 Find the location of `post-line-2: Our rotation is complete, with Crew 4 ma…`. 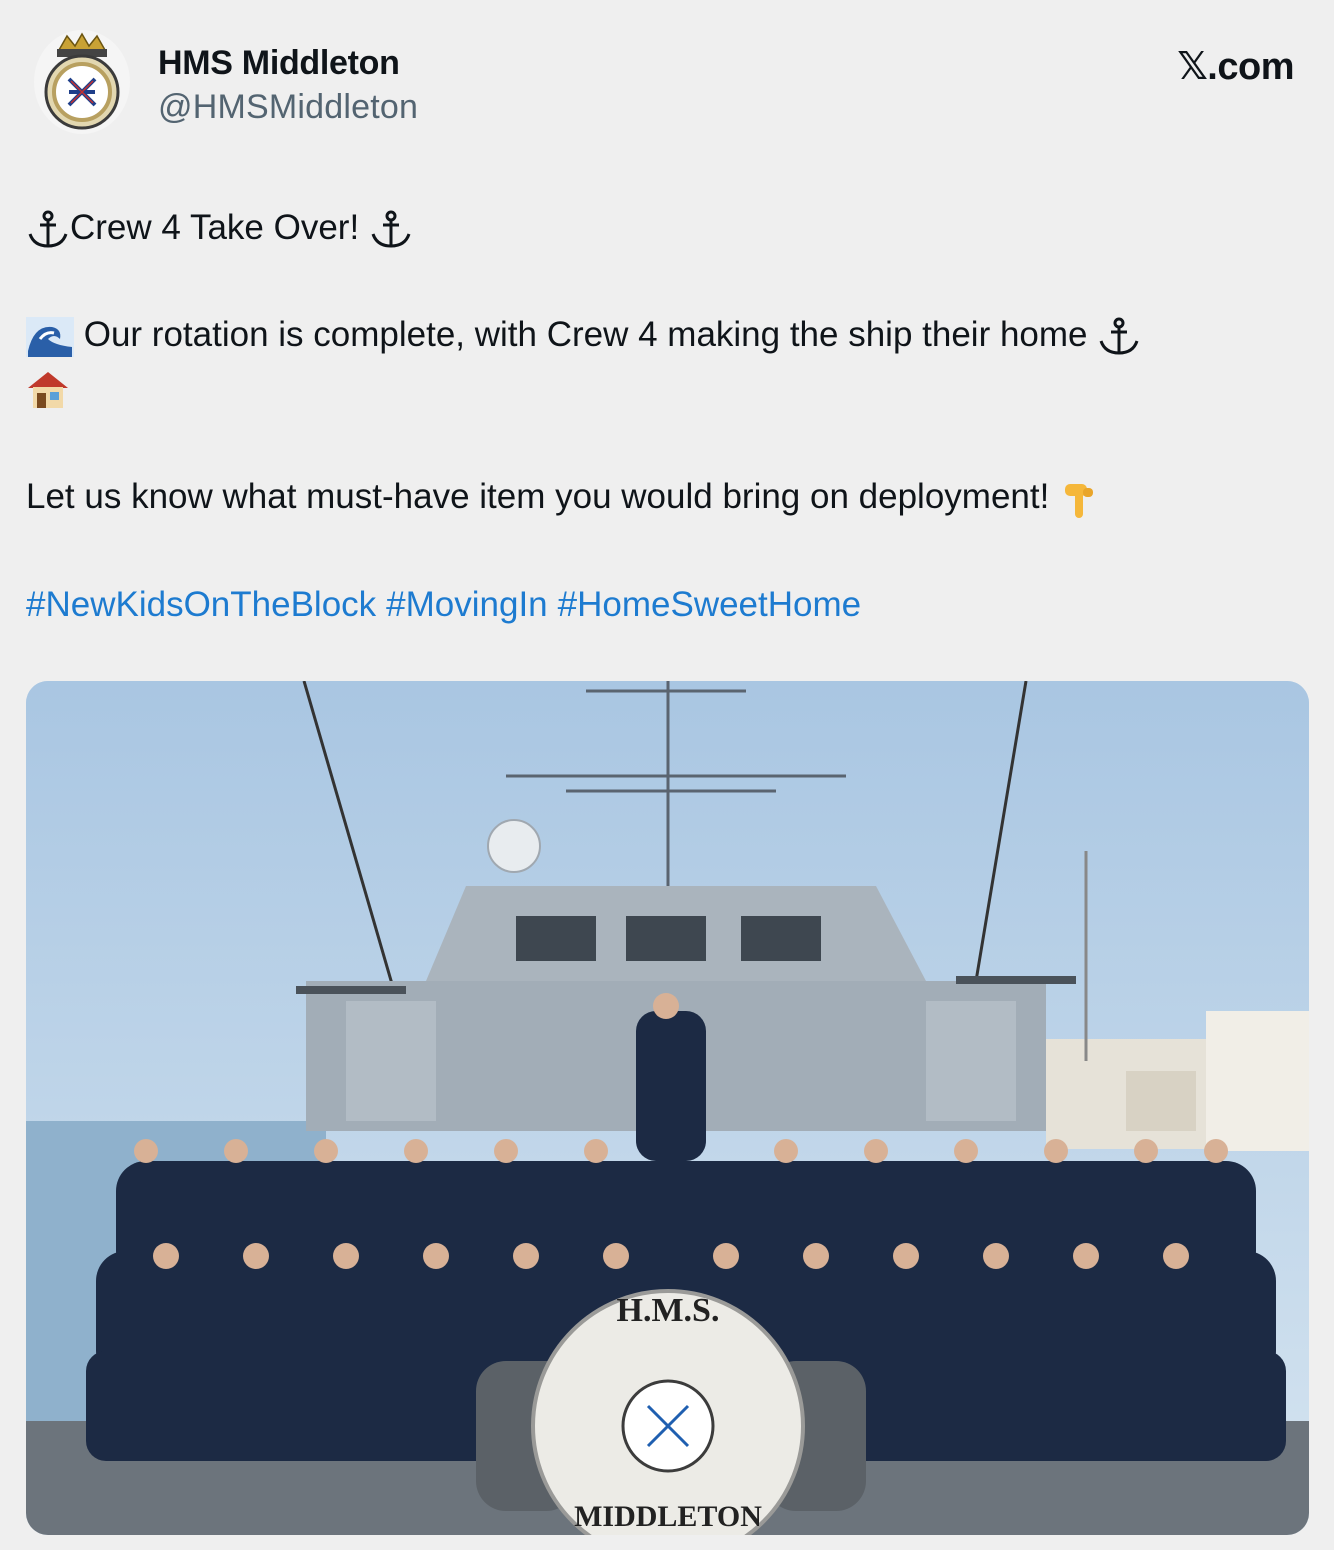

post-line-2: Our rotation is complete, with Crew 4 ma… is located at coordinates (671, 335).